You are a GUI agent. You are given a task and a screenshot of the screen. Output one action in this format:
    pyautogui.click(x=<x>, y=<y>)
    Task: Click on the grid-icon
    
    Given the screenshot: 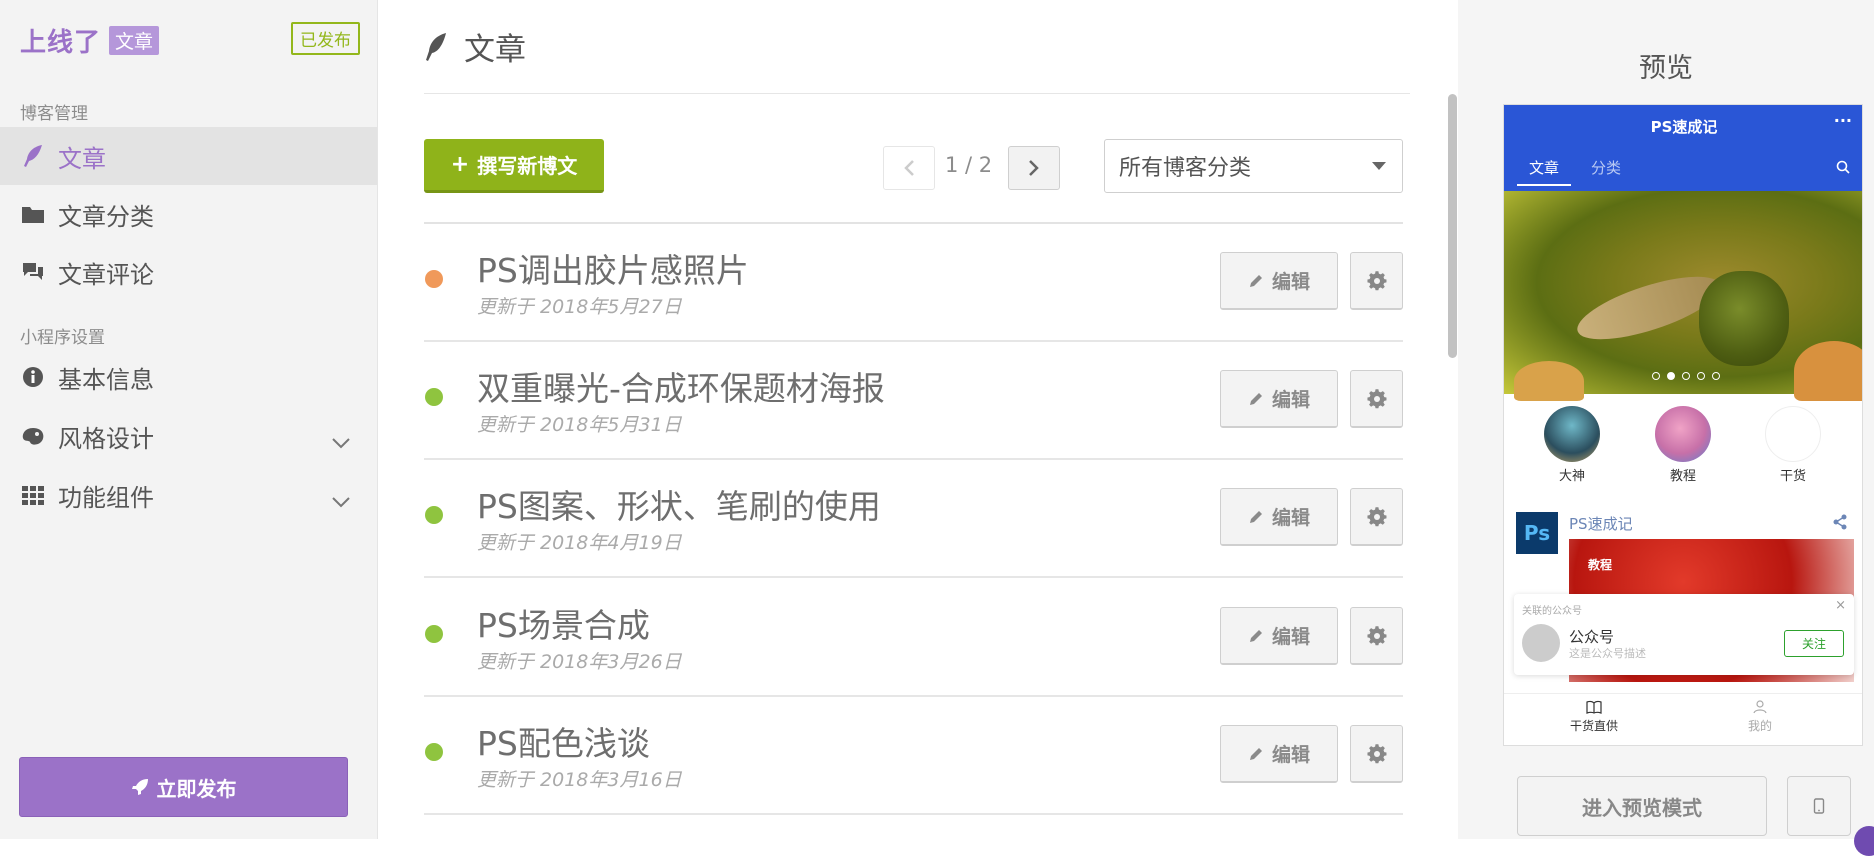 What is the action you would take?
    pyautogui.click(x=33, y=495)
    